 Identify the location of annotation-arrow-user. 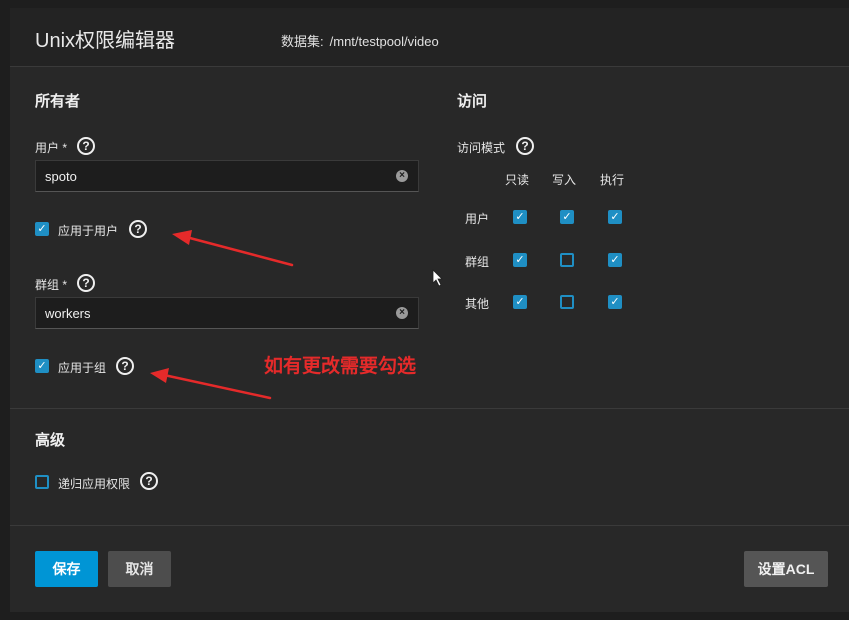
(239, 251).